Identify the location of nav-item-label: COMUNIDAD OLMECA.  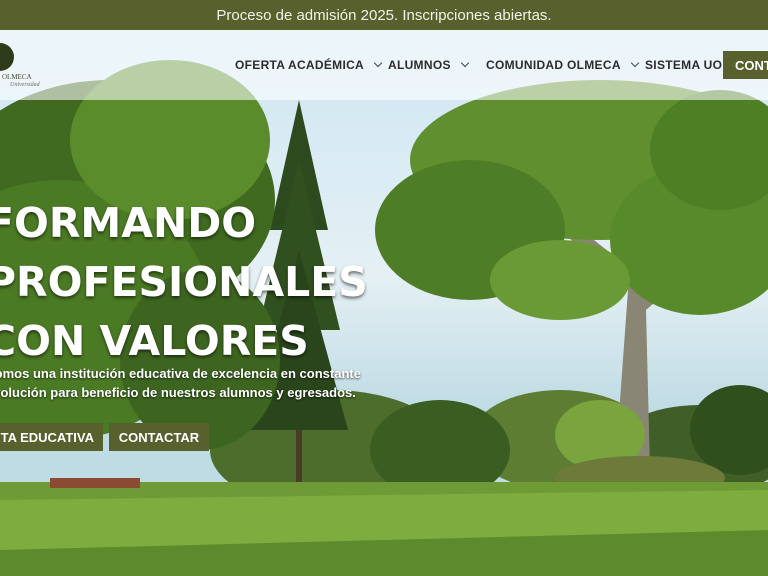
(553, 65).